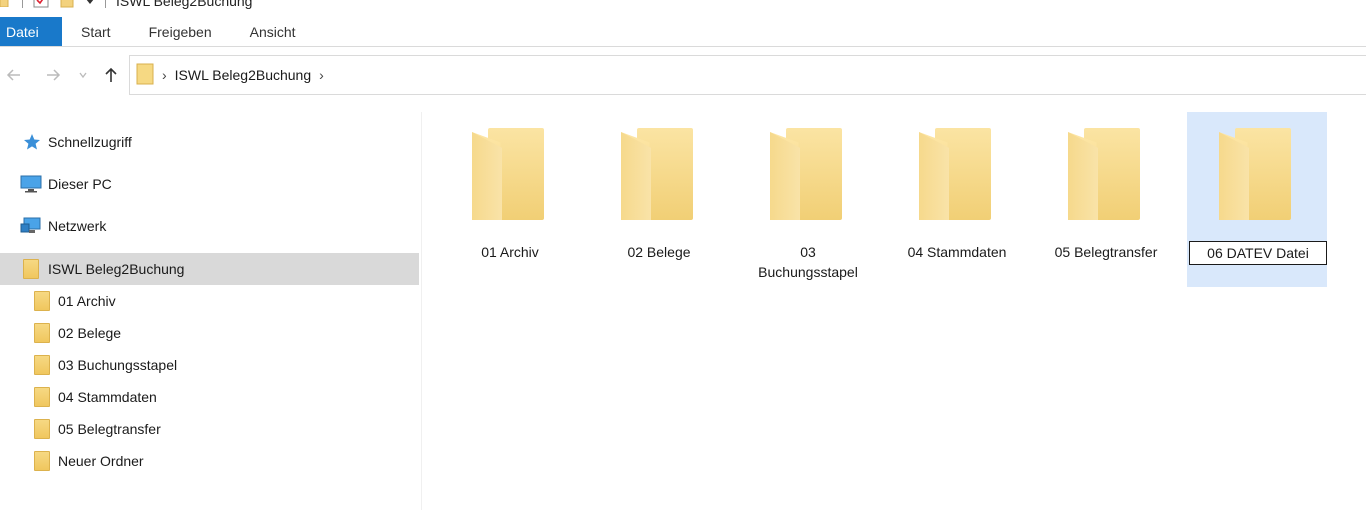  I want to click on sidebar-item-04-stammdaten: 04 Stammdaten, so click(209, 397).